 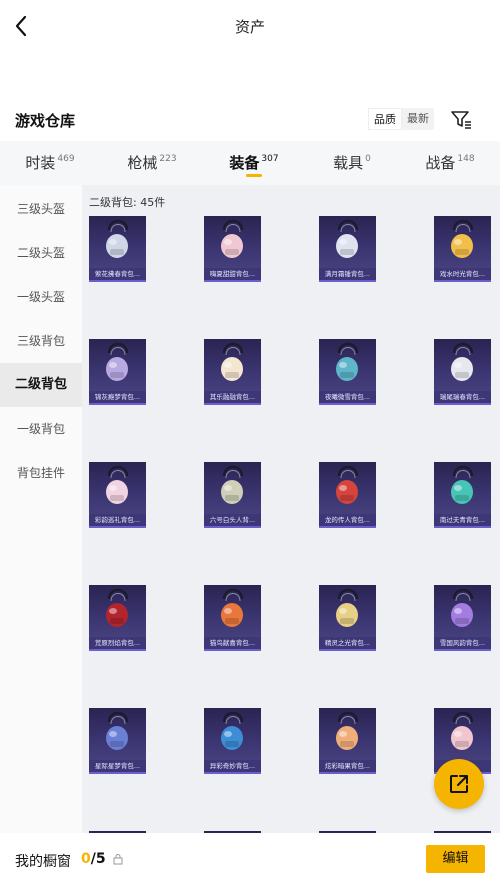 What do you see at coordinates (41, 473) in the screenshot?
I see `sidebar-item-backpack-charm: 背包挂件` at bounding box center [41, 473].